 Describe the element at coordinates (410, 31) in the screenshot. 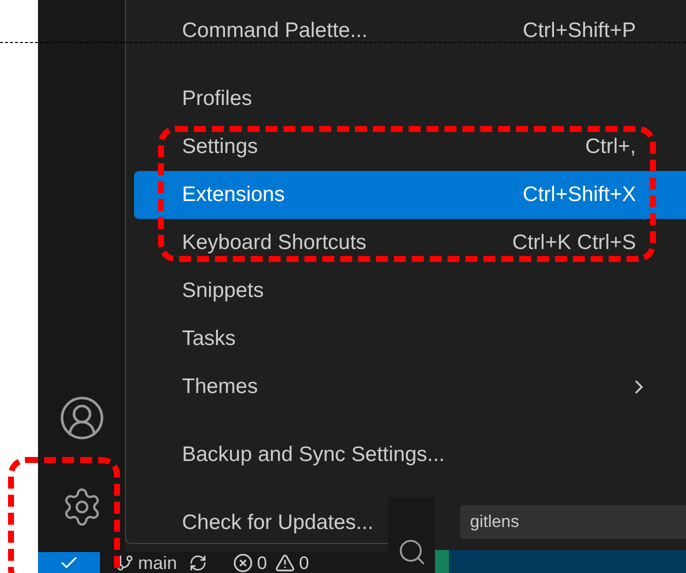

I see `menu-item: Command Palette... Ctrl+Shift+P` at that location.